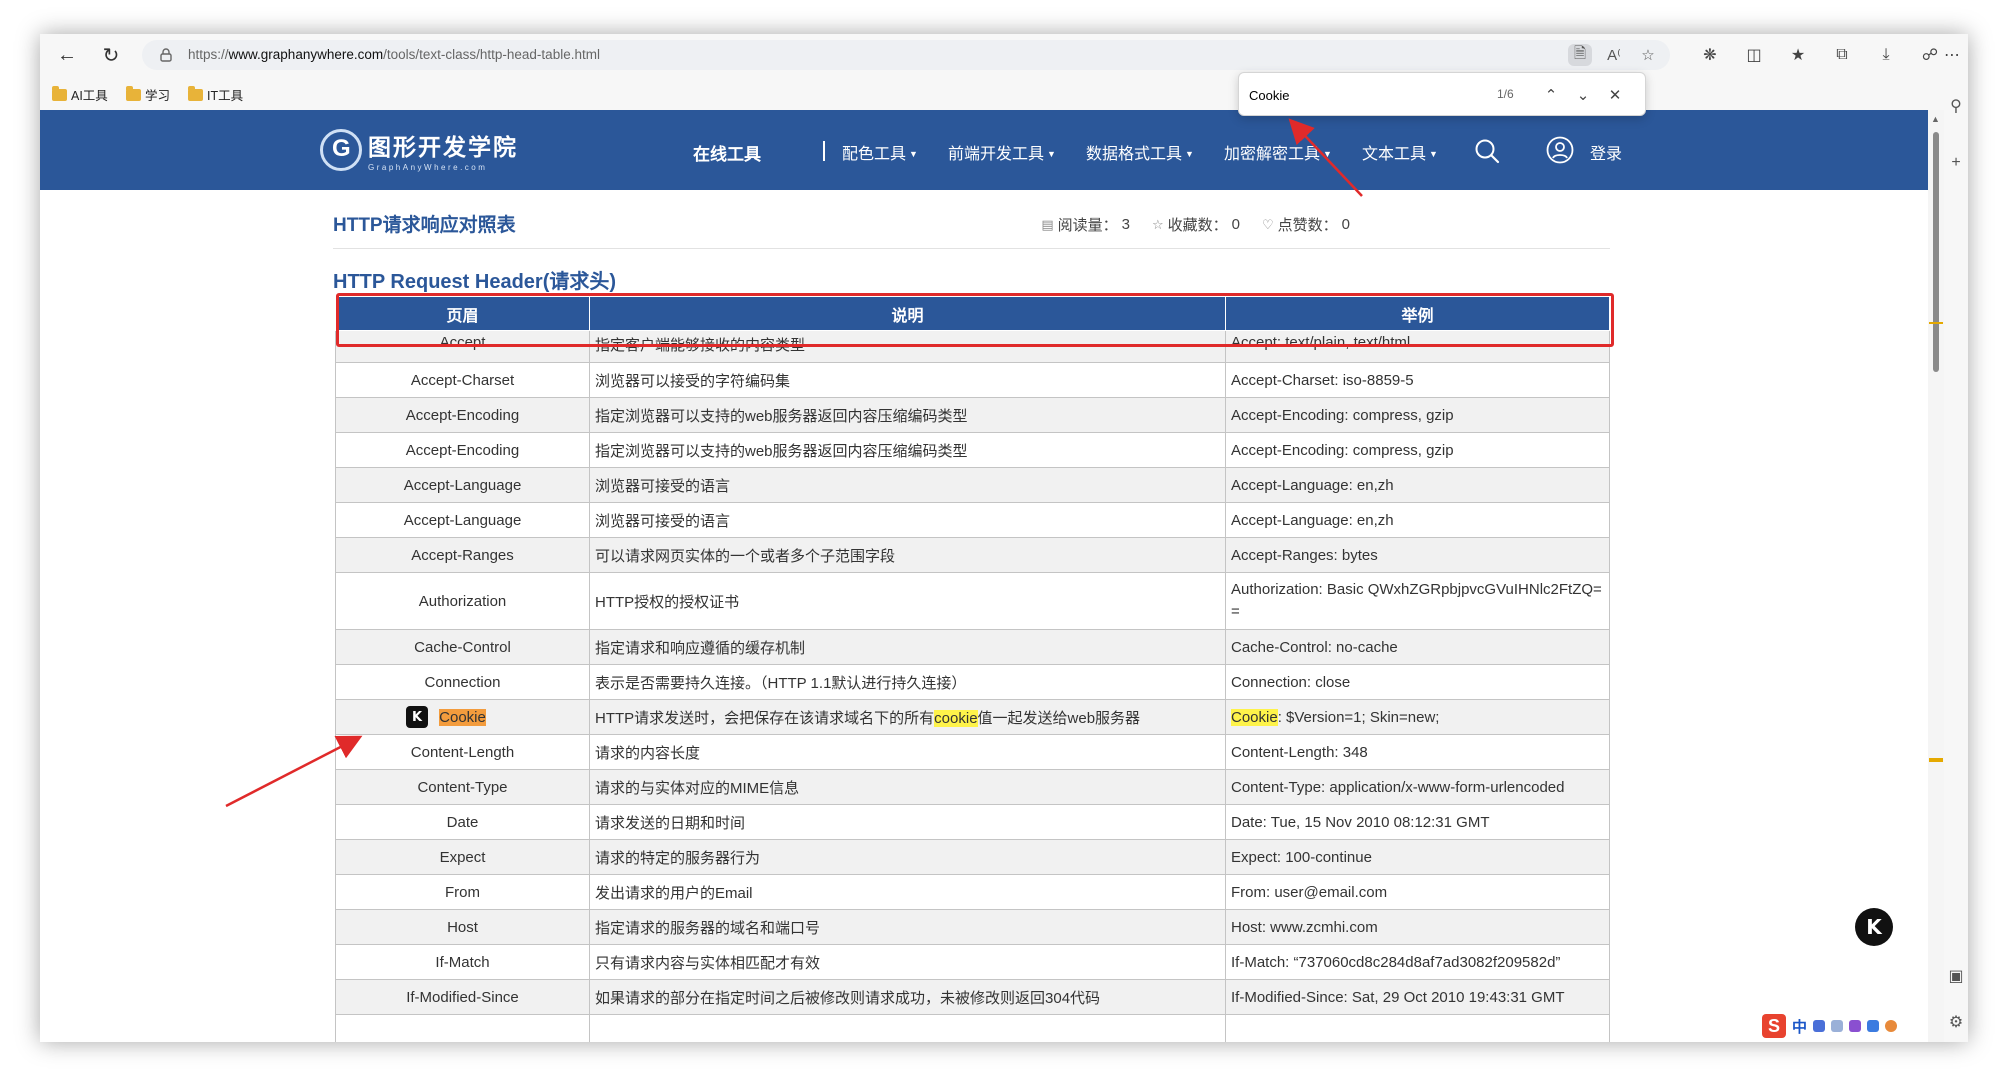 The height and width of the screenshot is (1074, 2005). I want to click on nav-frontend-tools: 前端开发工具 ▼, so click(1002, 152).